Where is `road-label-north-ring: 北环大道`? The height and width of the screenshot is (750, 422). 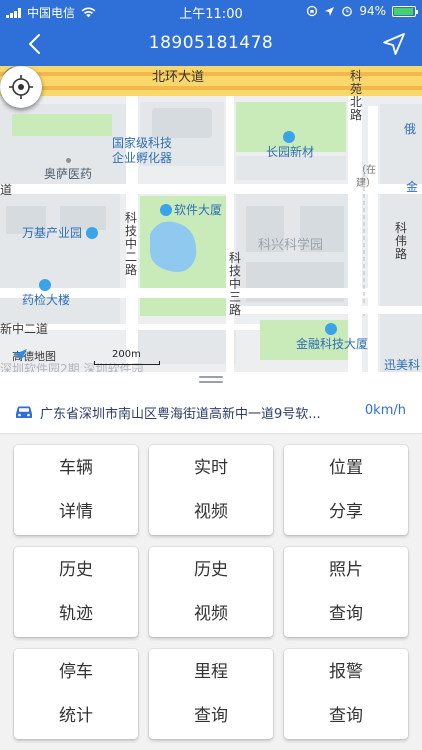
road-label-north-ring: 北环大道 is located at coordinates (178, 77).